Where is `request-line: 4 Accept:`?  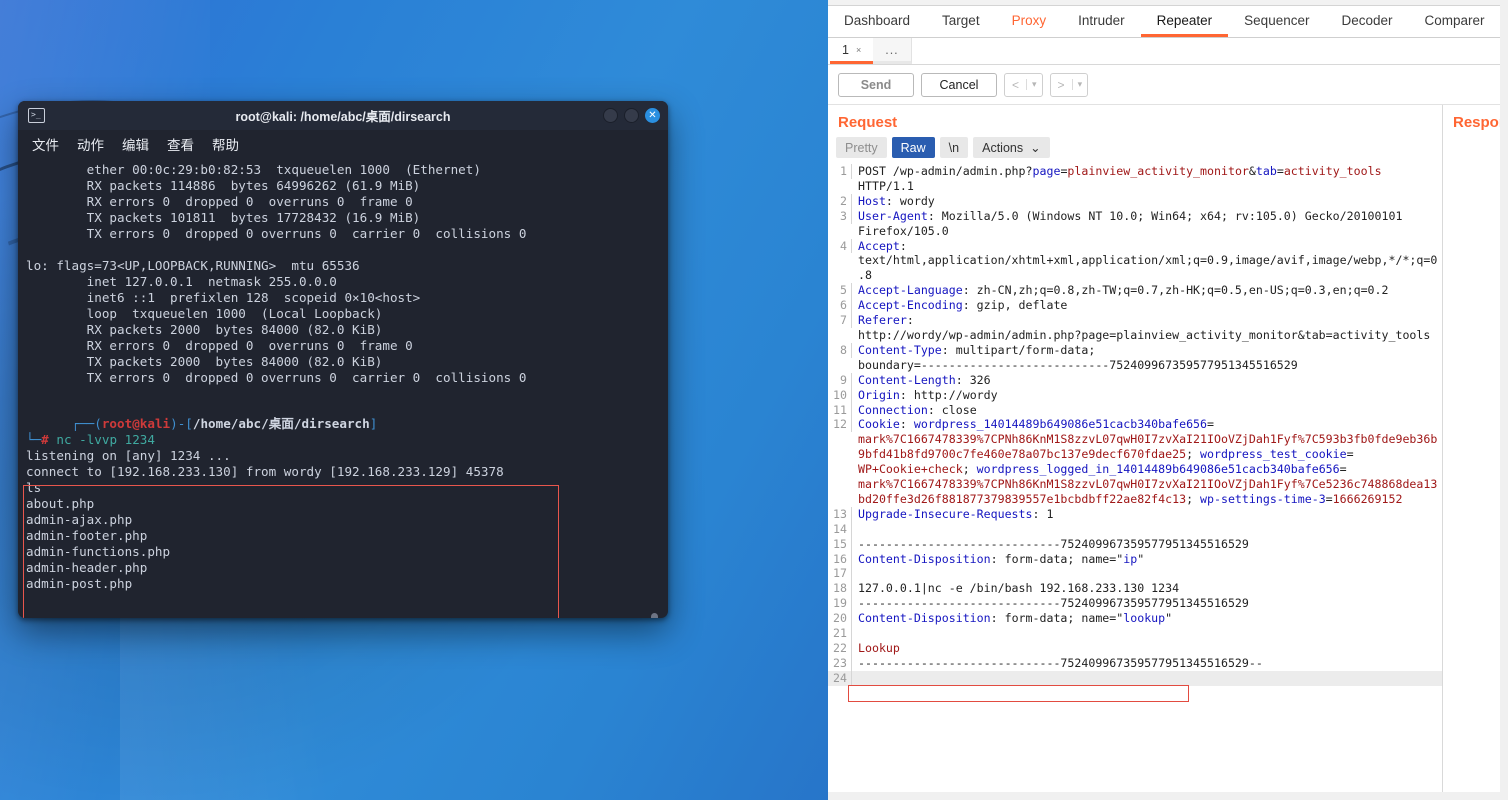 request-line: 4 Accept: is located at coordinates (1135, 246).